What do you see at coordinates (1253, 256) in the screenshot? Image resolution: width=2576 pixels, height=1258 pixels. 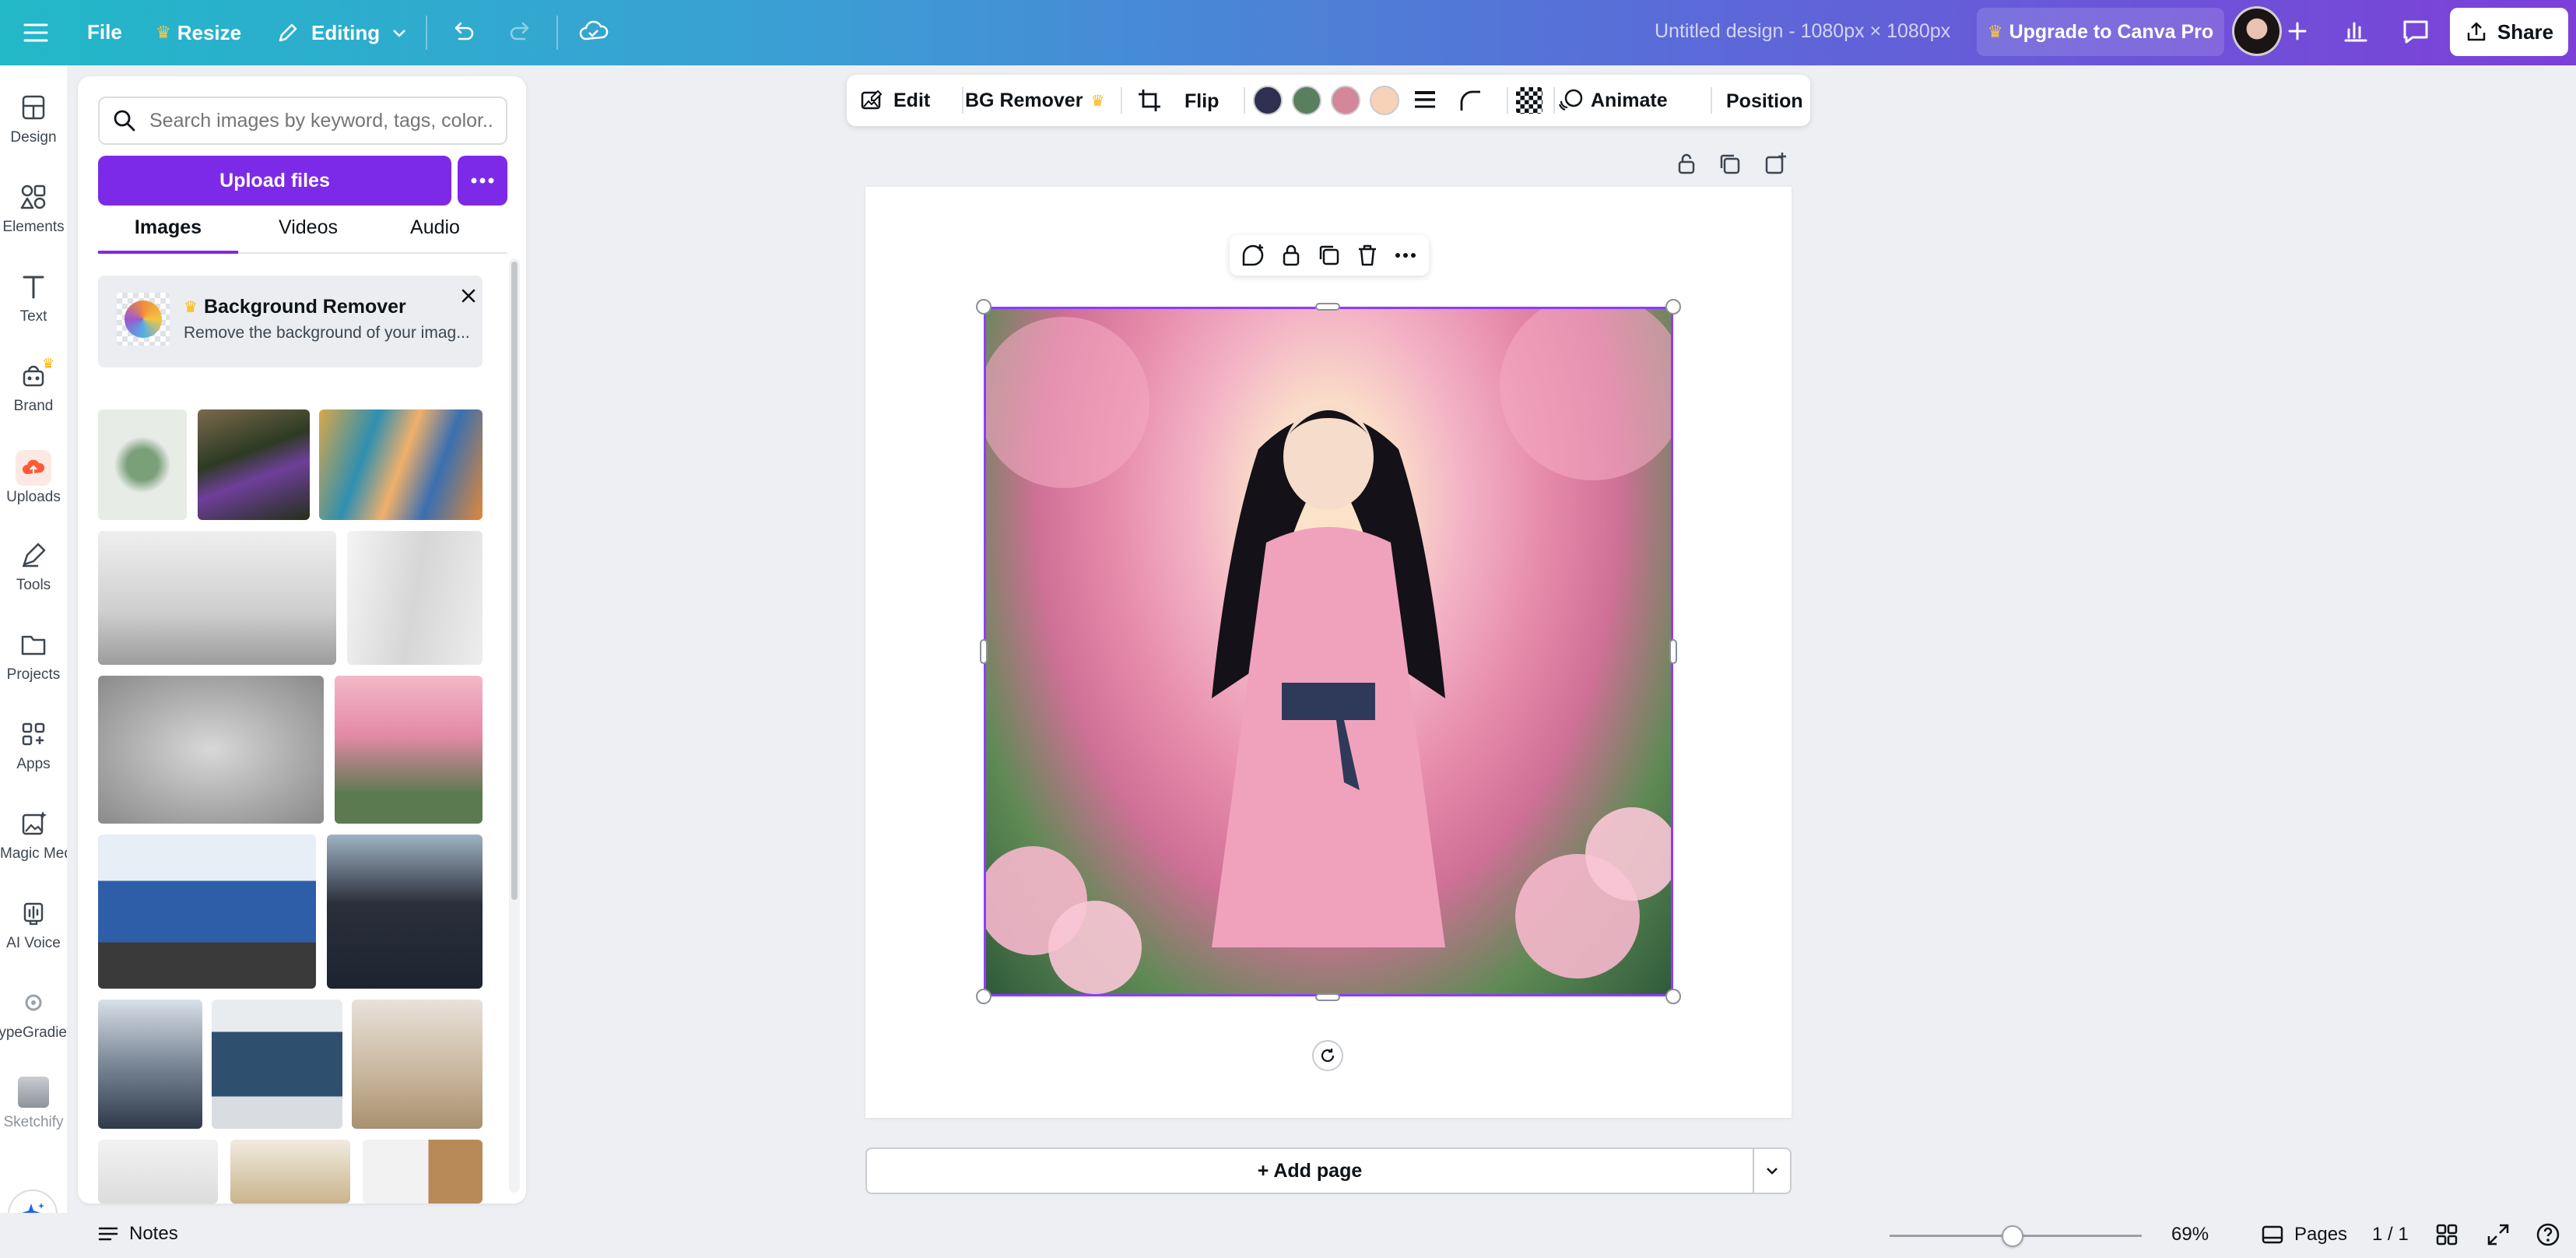 I see `add-comment-icon` at bounding box center [1253, 256].